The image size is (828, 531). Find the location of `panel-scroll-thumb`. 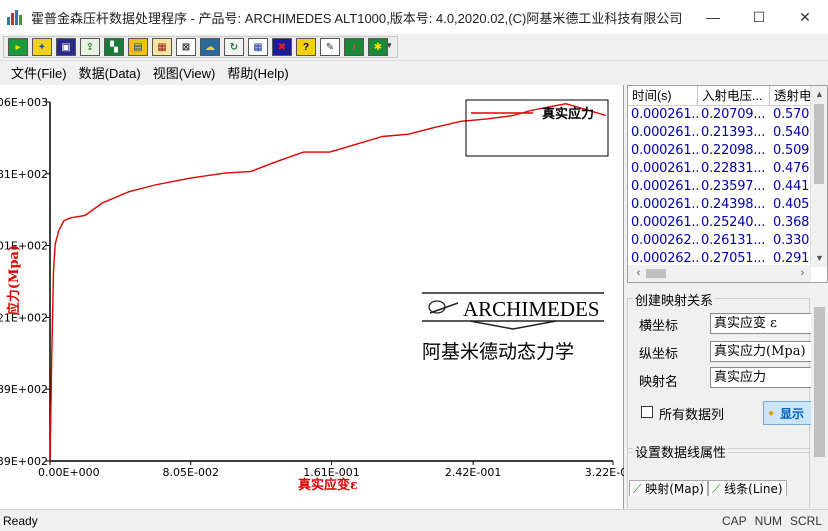

panel-scroll-thumb is located at coordinates (819, 382).